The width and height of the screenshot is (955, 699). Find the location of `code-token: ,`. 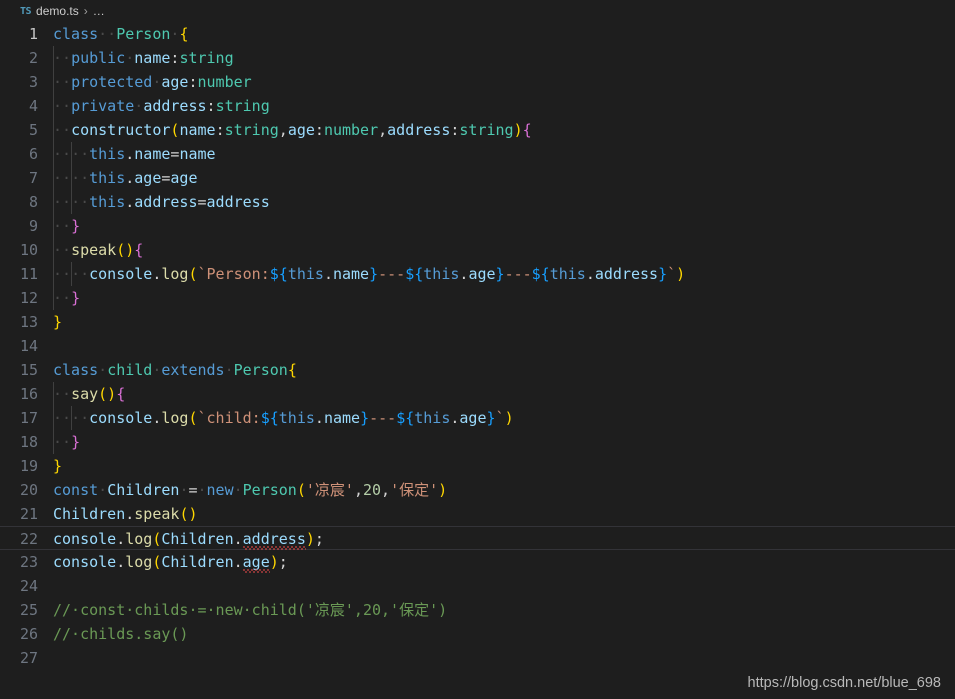

code-token: , is located at coordinates (283, 130).